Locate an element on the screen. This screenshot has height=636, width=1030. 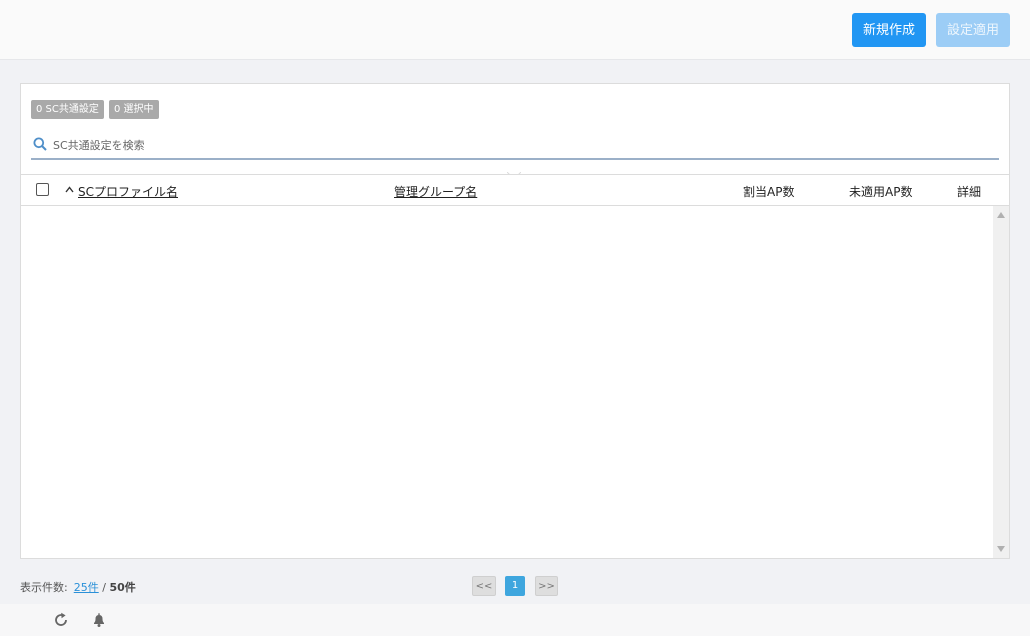
pager-prev-button: << is located at coordinates (484, 586).